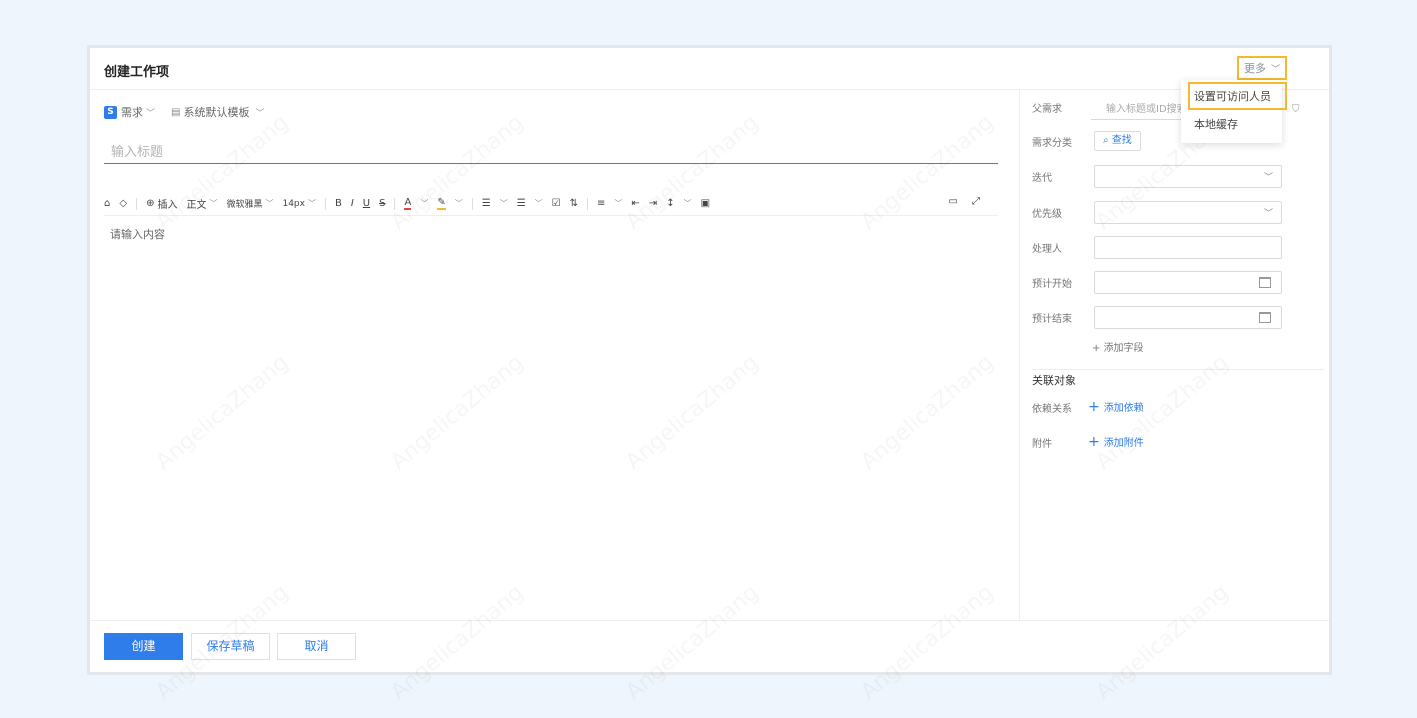 The image size is (1417, 718). I want to click on find-button: ⌕ 查找, so click(1117, 141).